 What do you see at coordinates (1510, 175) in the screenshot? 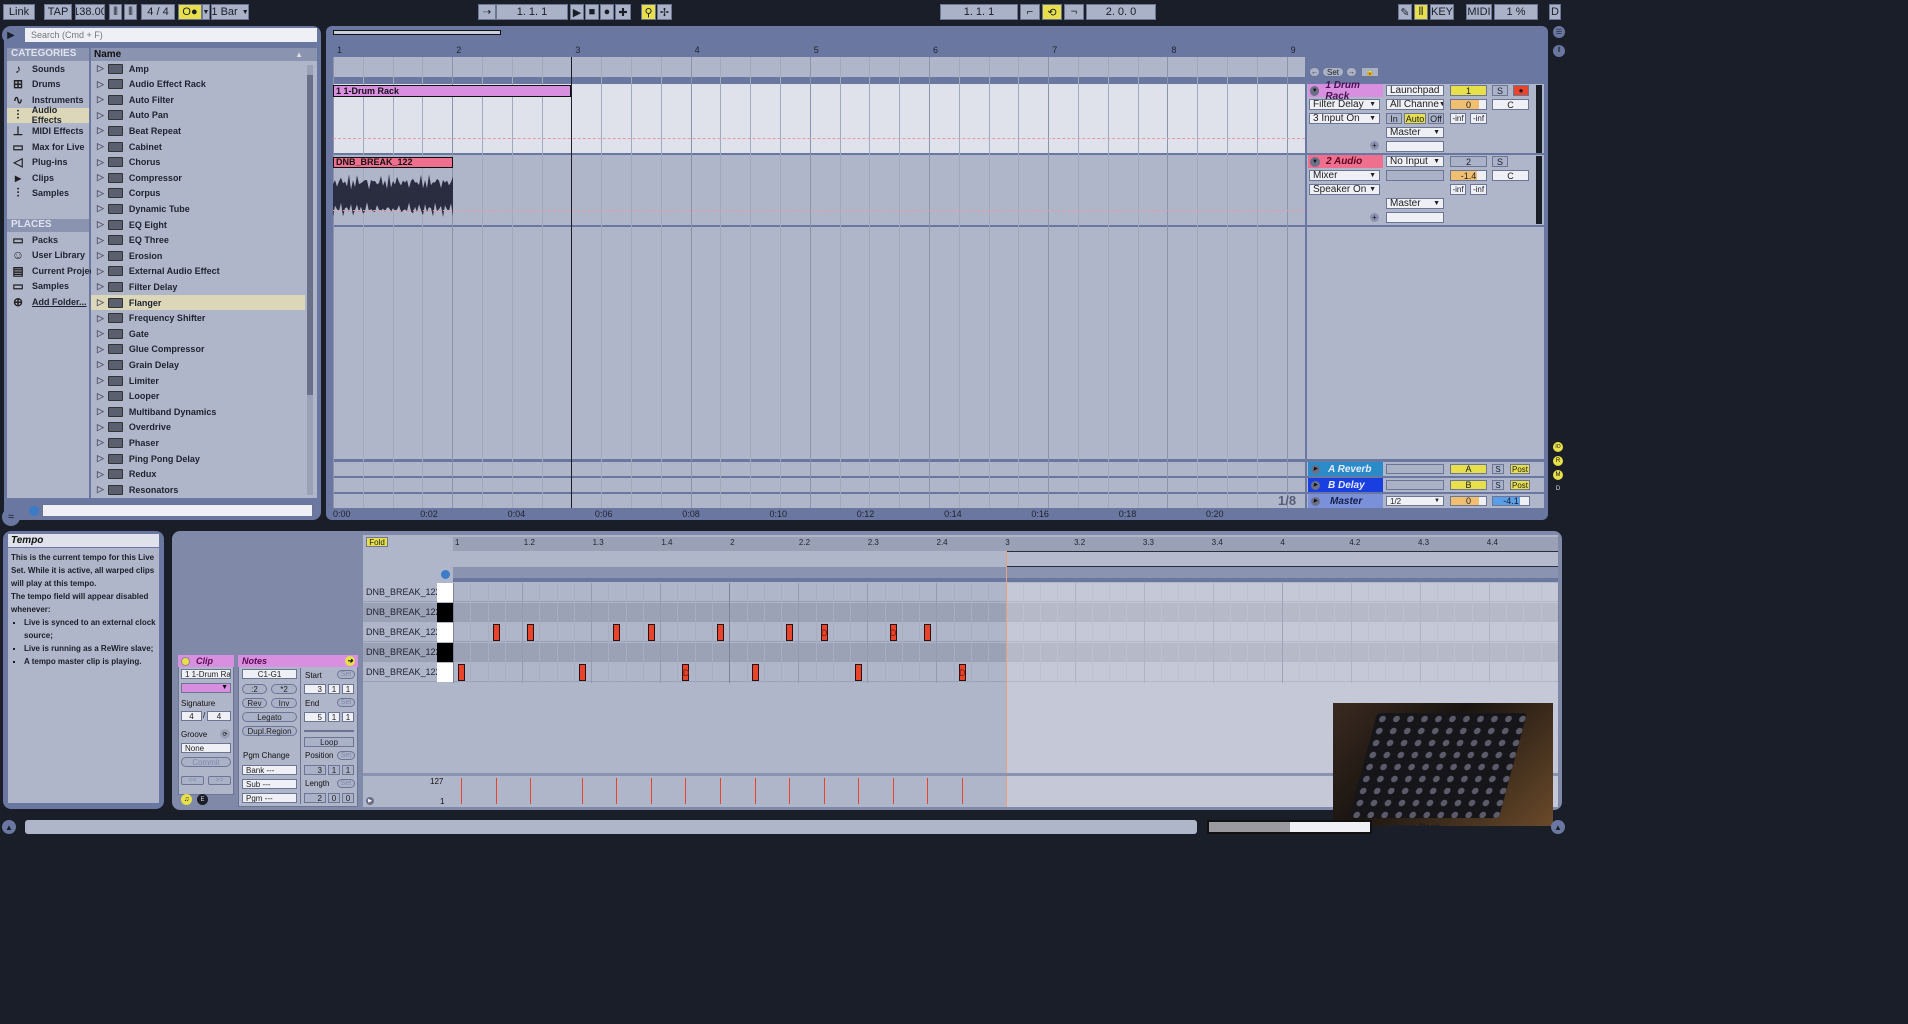
I see `pan-field-2: C` at bounding box center [1510, 175].